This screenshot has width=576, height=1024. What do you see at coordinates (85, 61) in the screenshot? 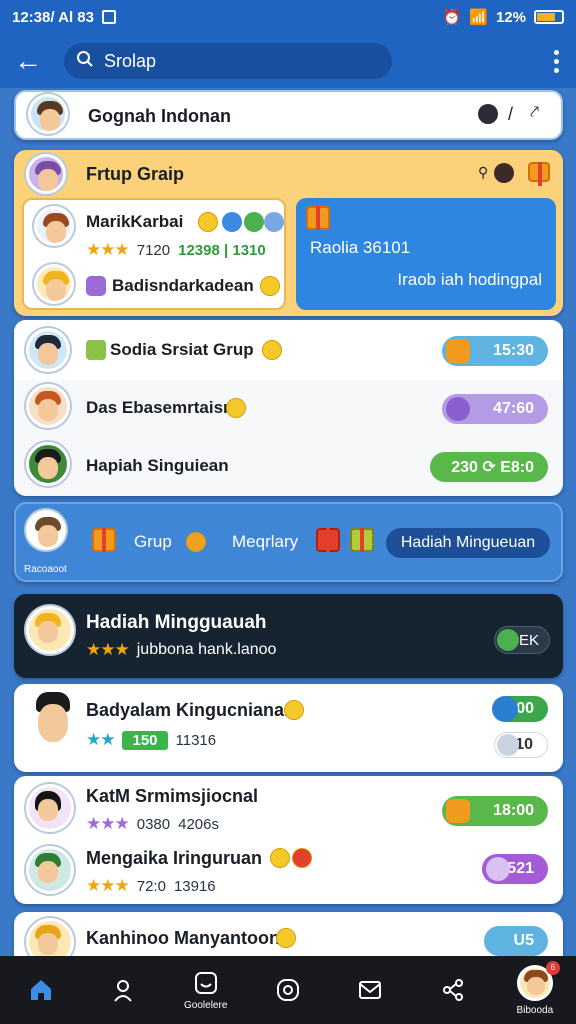
I see `search-icon` at bounding box center [85, 61].